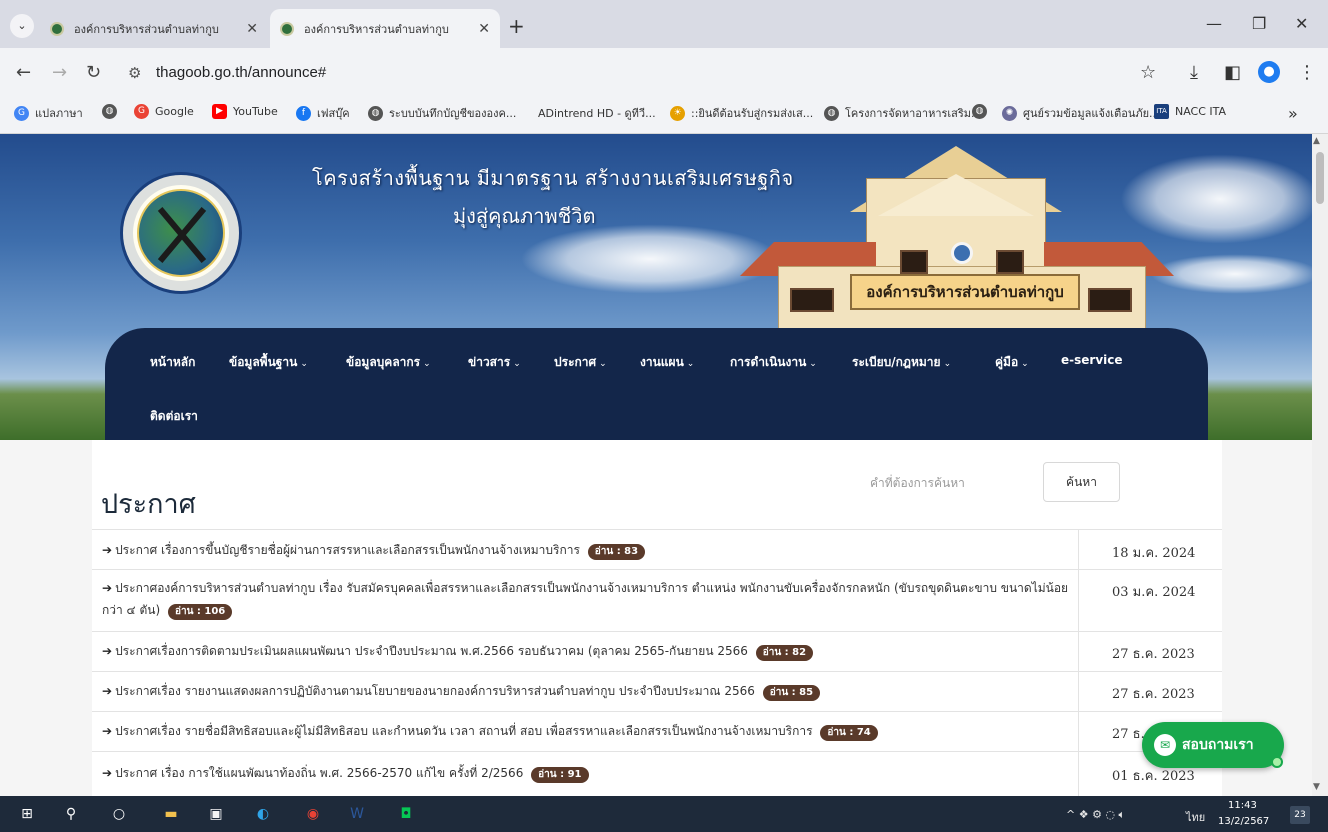 The height and width of the screenshot is (832, 1328). I want to click on bookmark-nacc-ita: ITA NACC ITA, so click(1190, 111).